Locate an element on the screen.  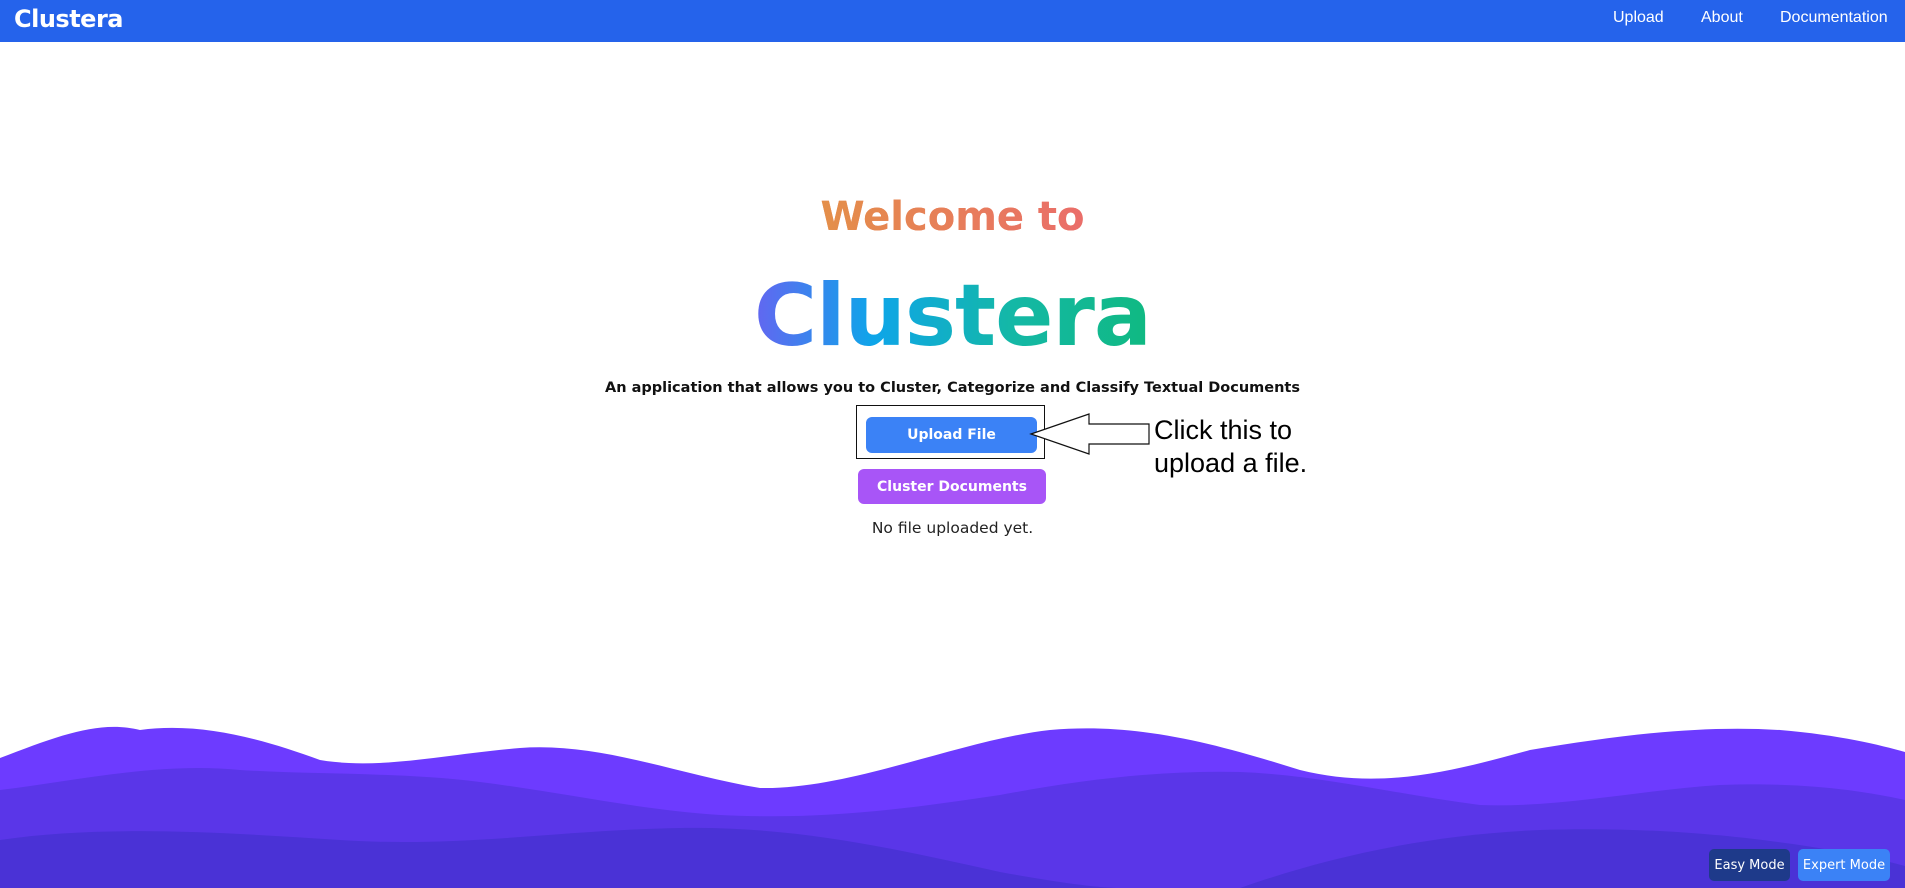
brand-logo: Clustera is located at coordinates (69, 19).